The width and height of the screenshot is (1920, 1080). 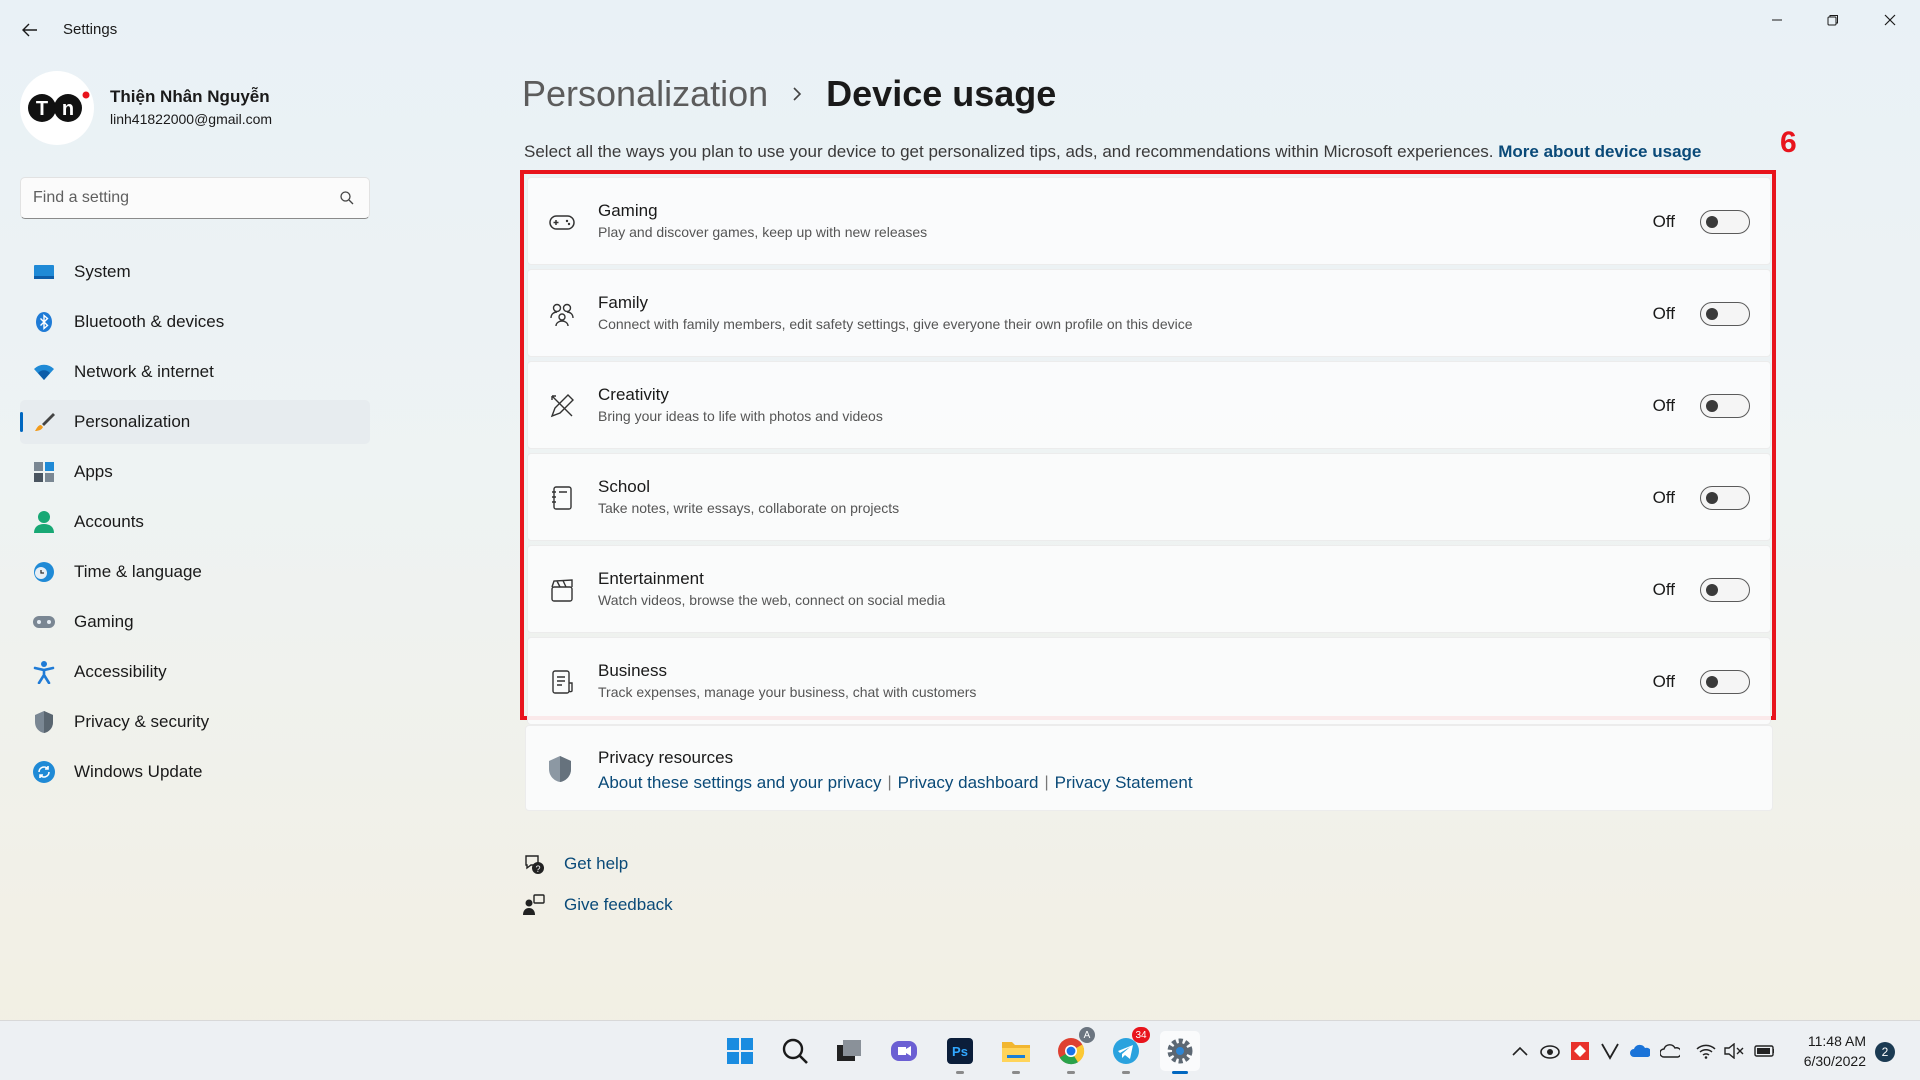 I want to click on cloud-icon, so click(x=1670, y=1051).